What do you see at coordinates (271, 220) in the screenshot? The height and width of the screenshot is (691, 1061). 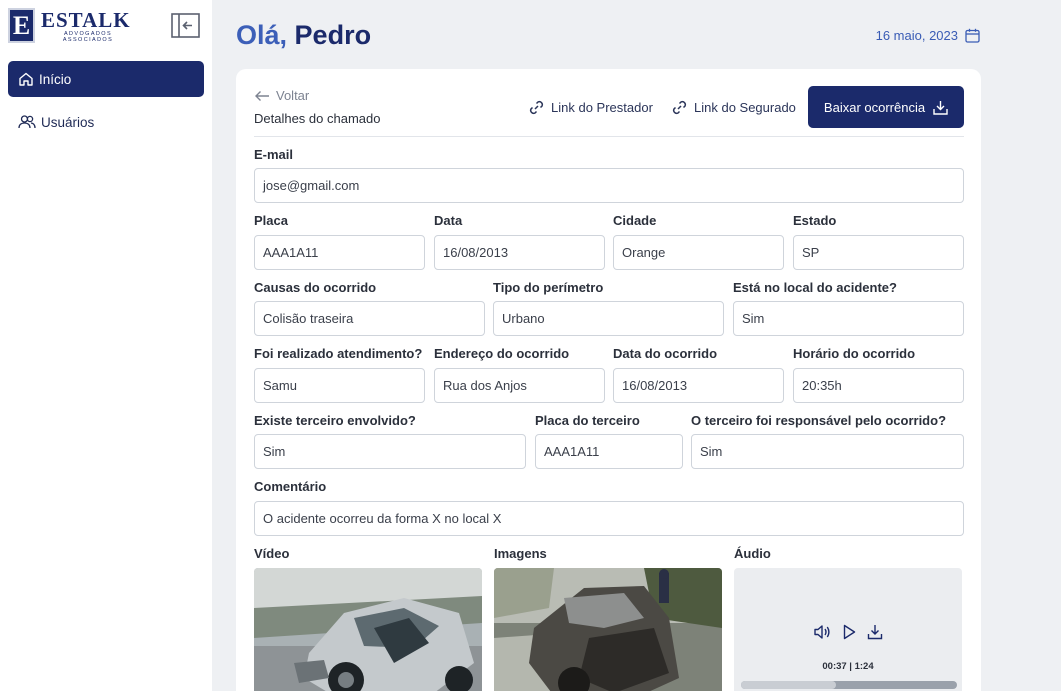 I see `plate-label: Placa` at bounding box center [271, 220].